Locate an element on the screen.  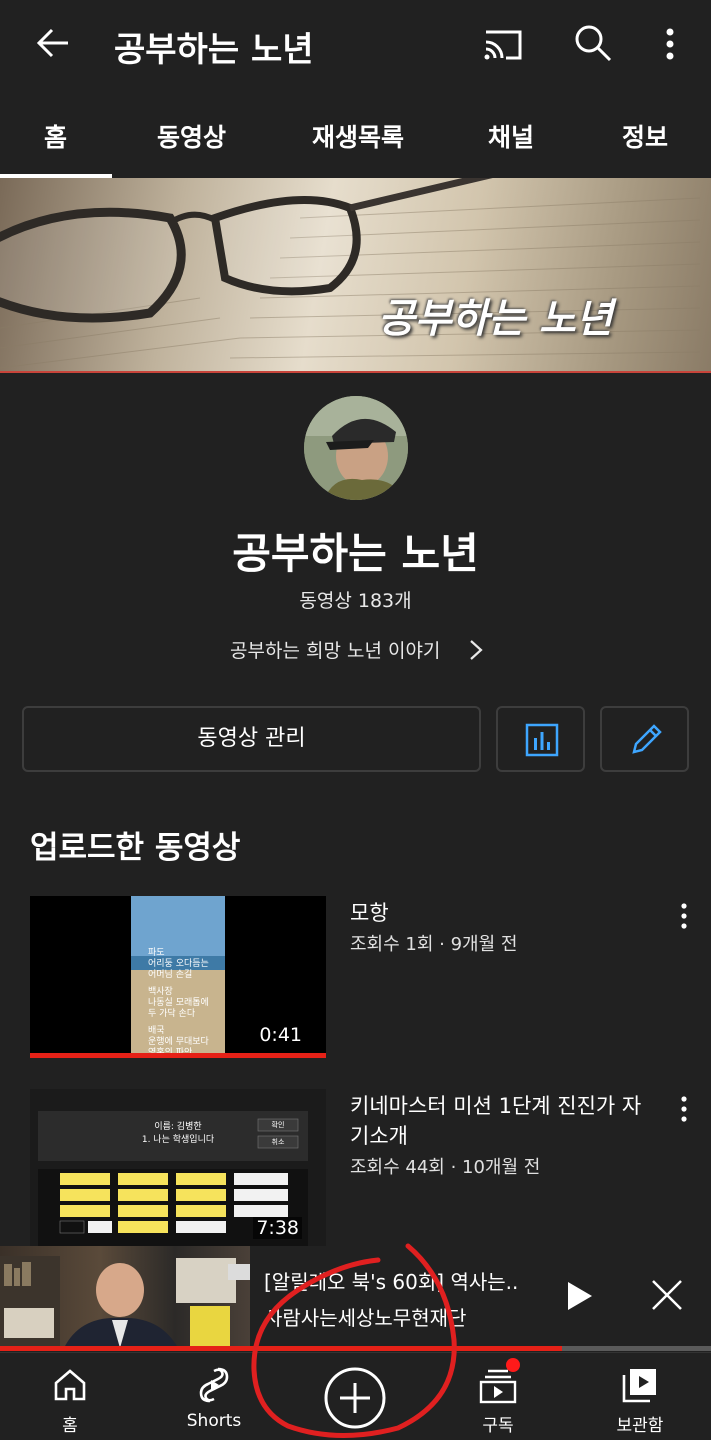
mini-player-progress is located at coordinates (281, 1348).